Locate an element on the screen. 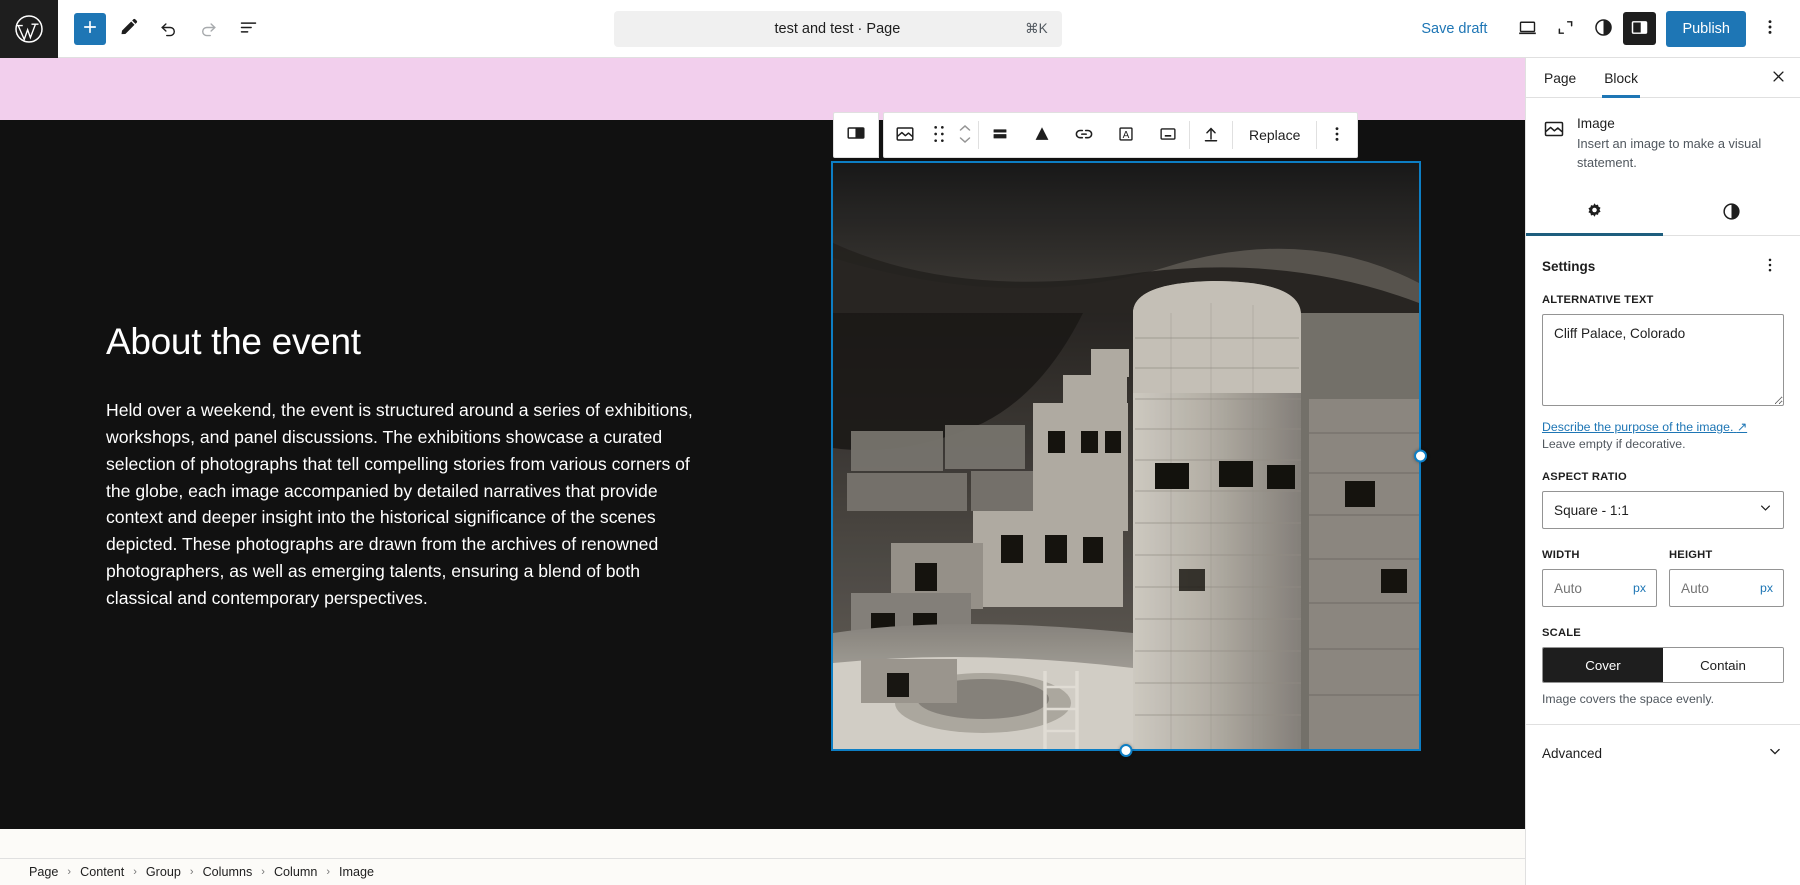 This screenshot has width=1800, height=885. scale-label: SCALE is located at coordinates (1561, 633).